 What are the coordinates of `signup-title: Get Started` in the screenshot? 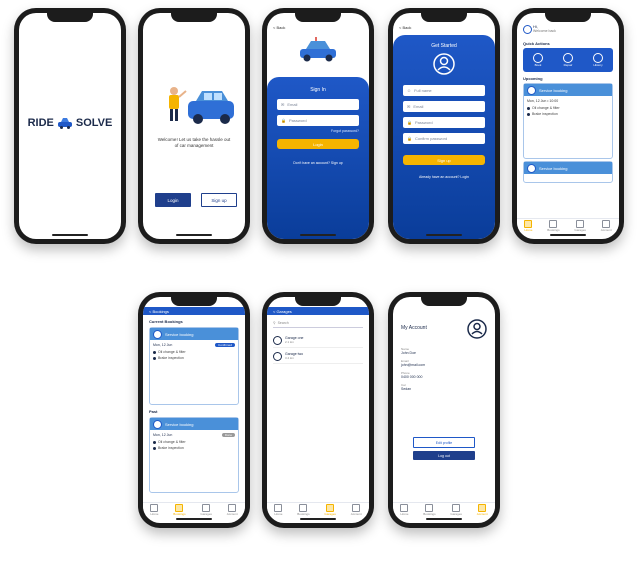 It's located at (444, 46).